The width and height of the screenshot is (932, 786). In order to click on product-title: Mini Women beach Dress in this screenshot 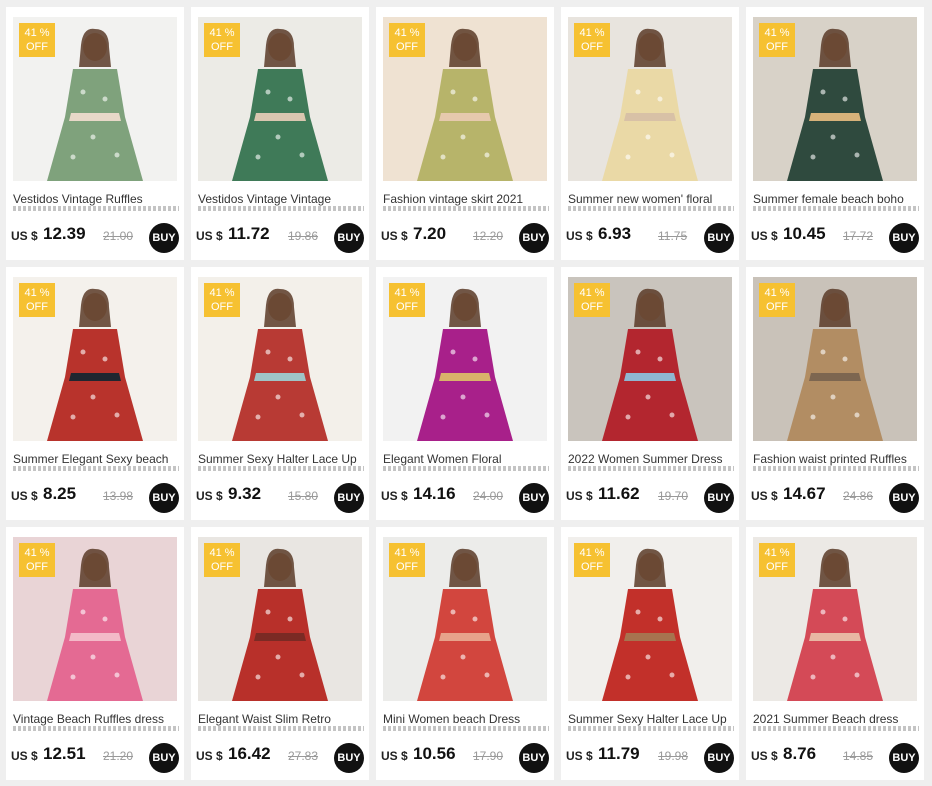, I will do `click(466, 719)`.